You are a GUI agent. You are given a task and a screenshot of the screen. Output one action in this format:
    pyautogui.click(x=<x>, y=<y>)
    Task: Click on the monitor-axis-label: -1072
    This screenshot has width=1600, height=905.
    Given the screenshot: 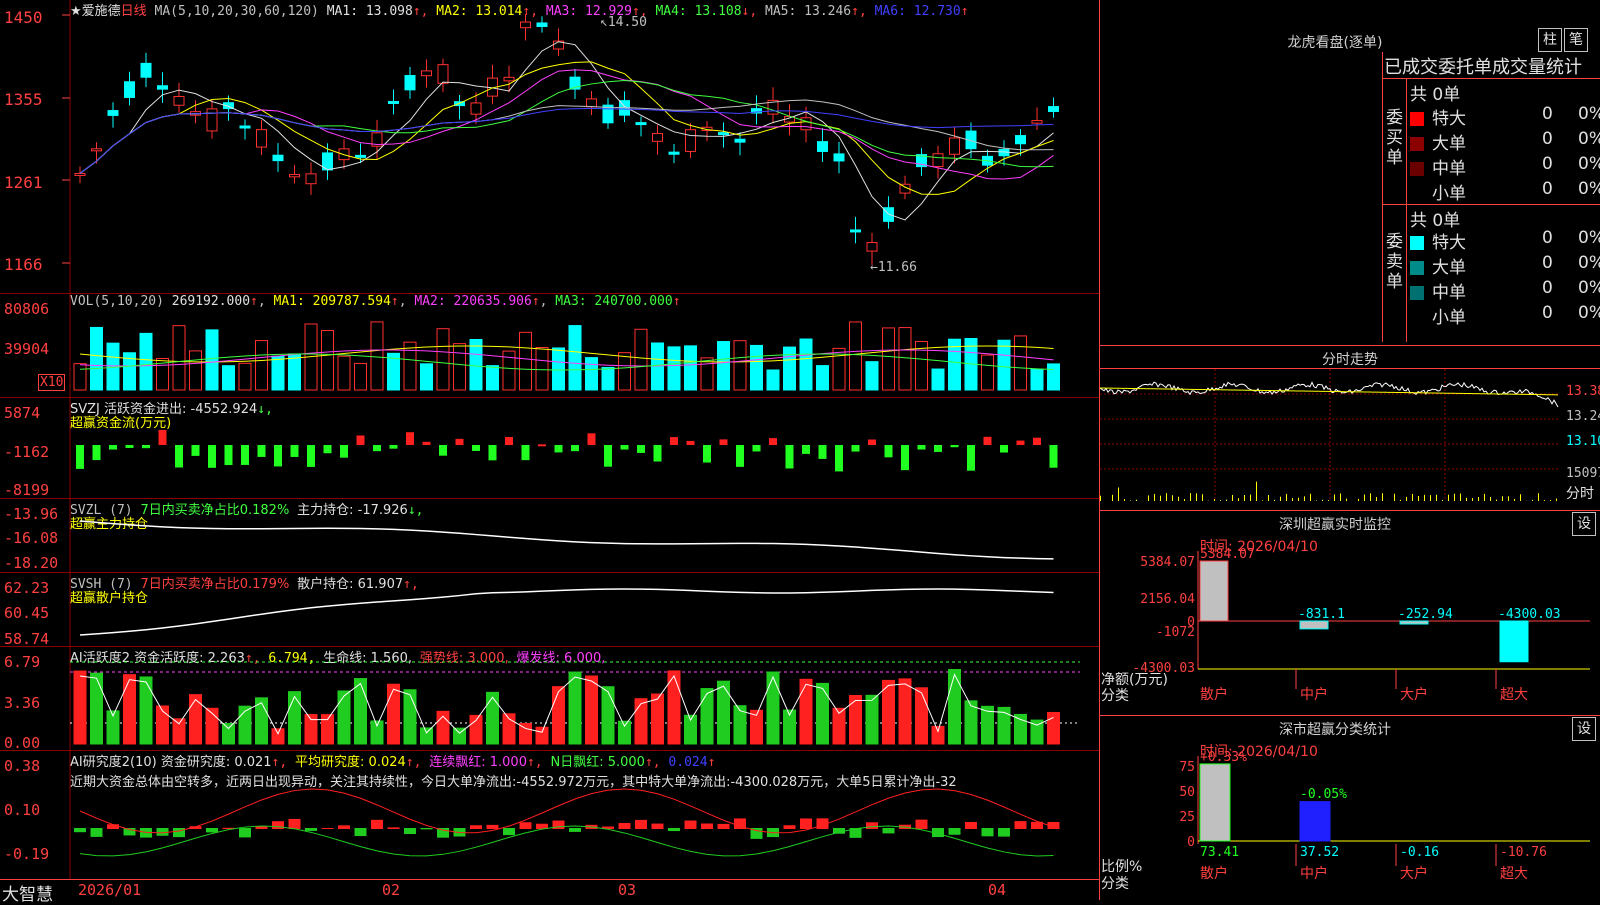 What is the action you would take?
    pyautogui.click(x=1175, y=632)
    